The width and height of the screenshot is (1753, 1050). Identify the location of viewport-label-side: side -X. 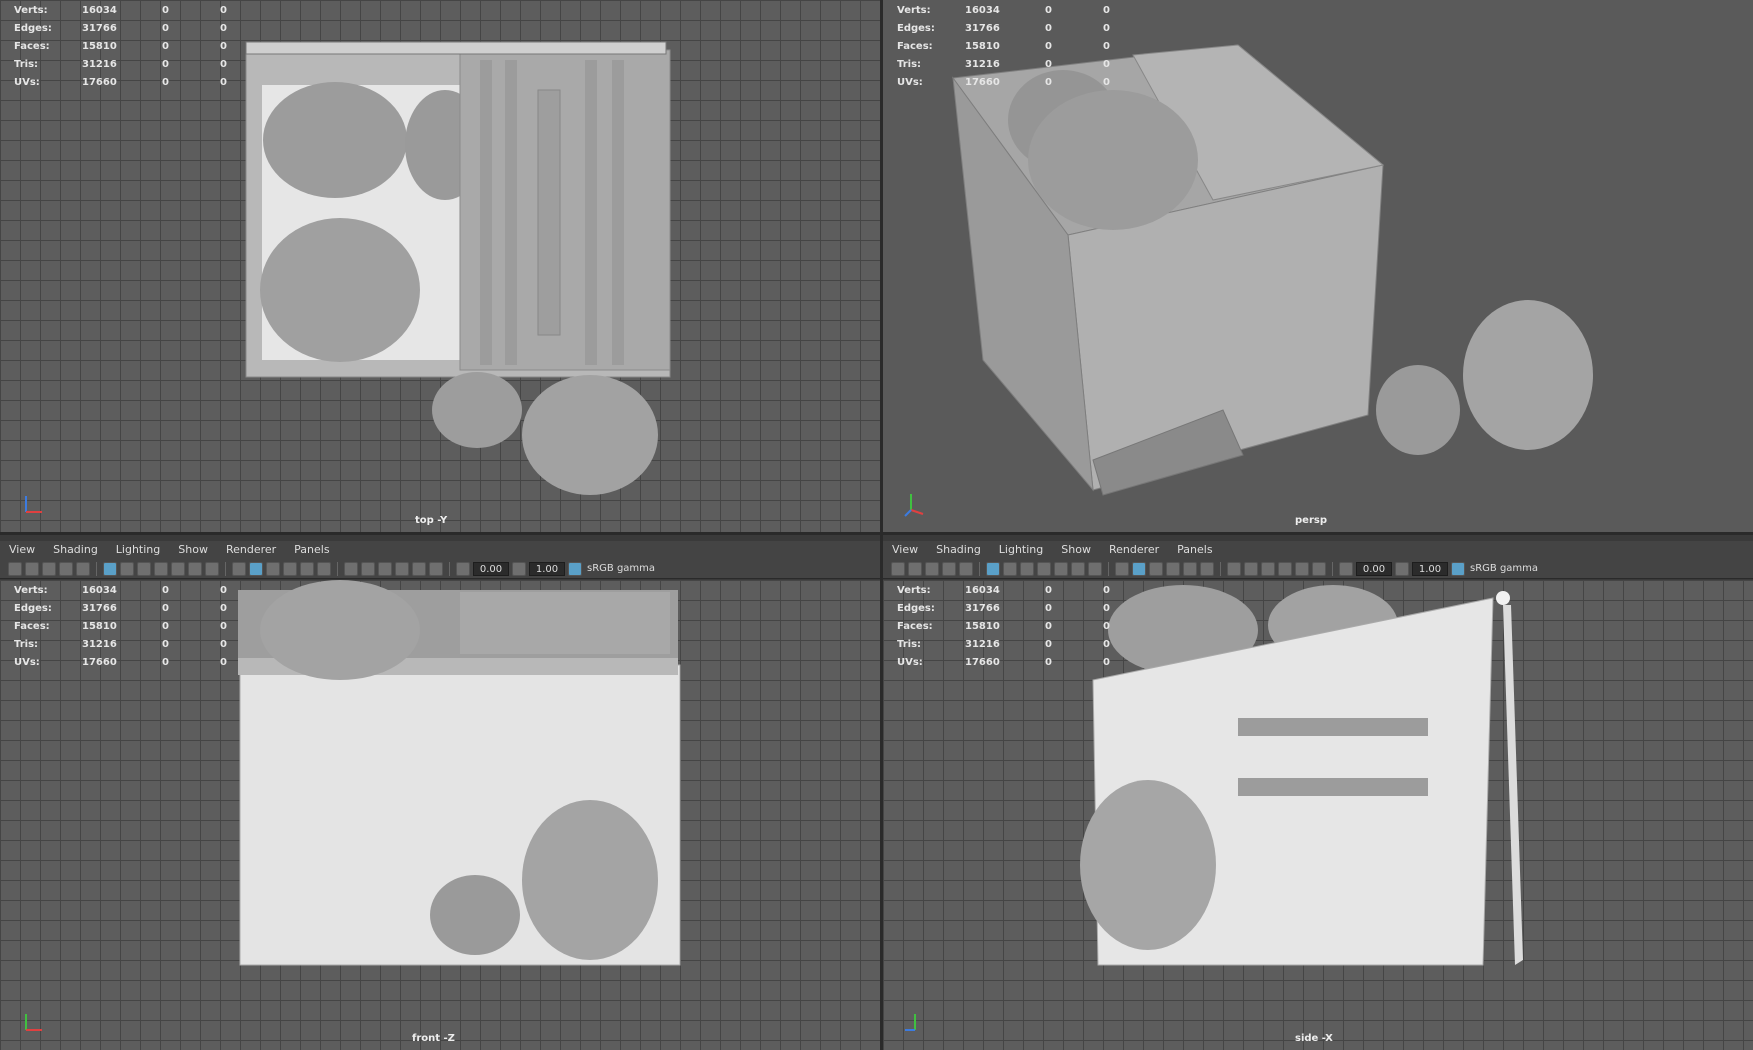
(1314, 1038).